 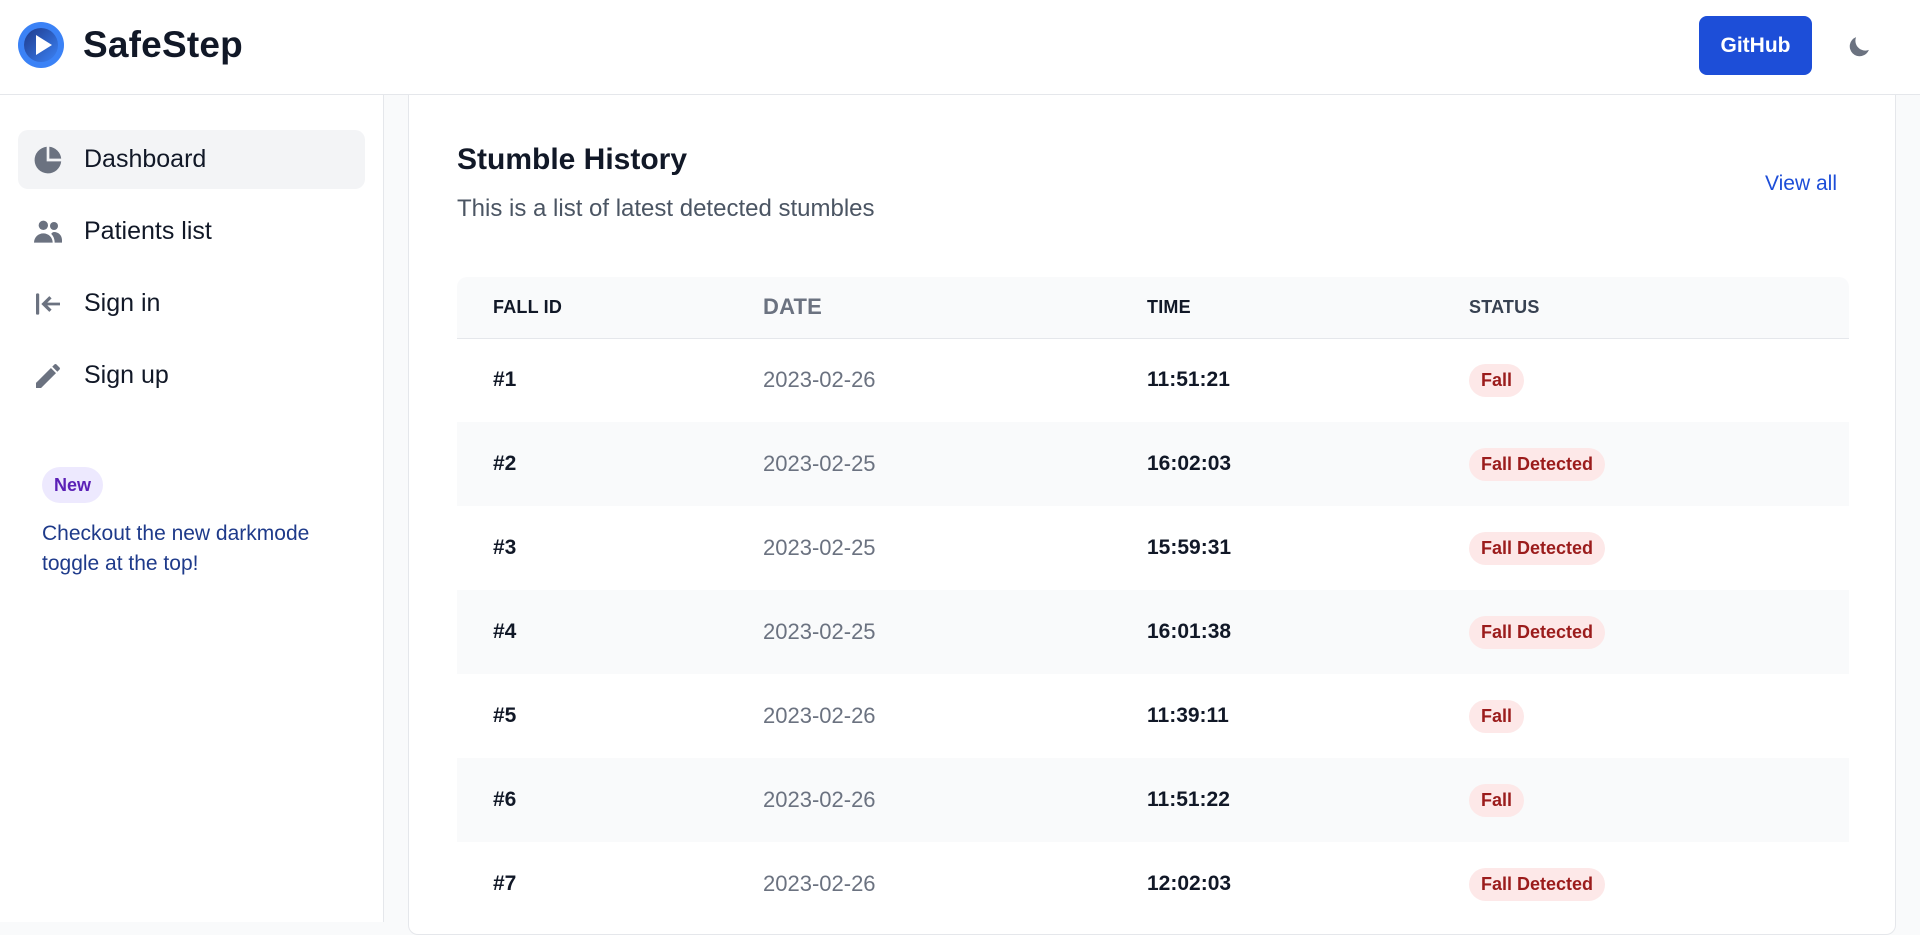 What do you see at coordinates (1188, 715) in the screenshot?
I see `time-cell: 11:39:11` at bounding box center [1188, 715].